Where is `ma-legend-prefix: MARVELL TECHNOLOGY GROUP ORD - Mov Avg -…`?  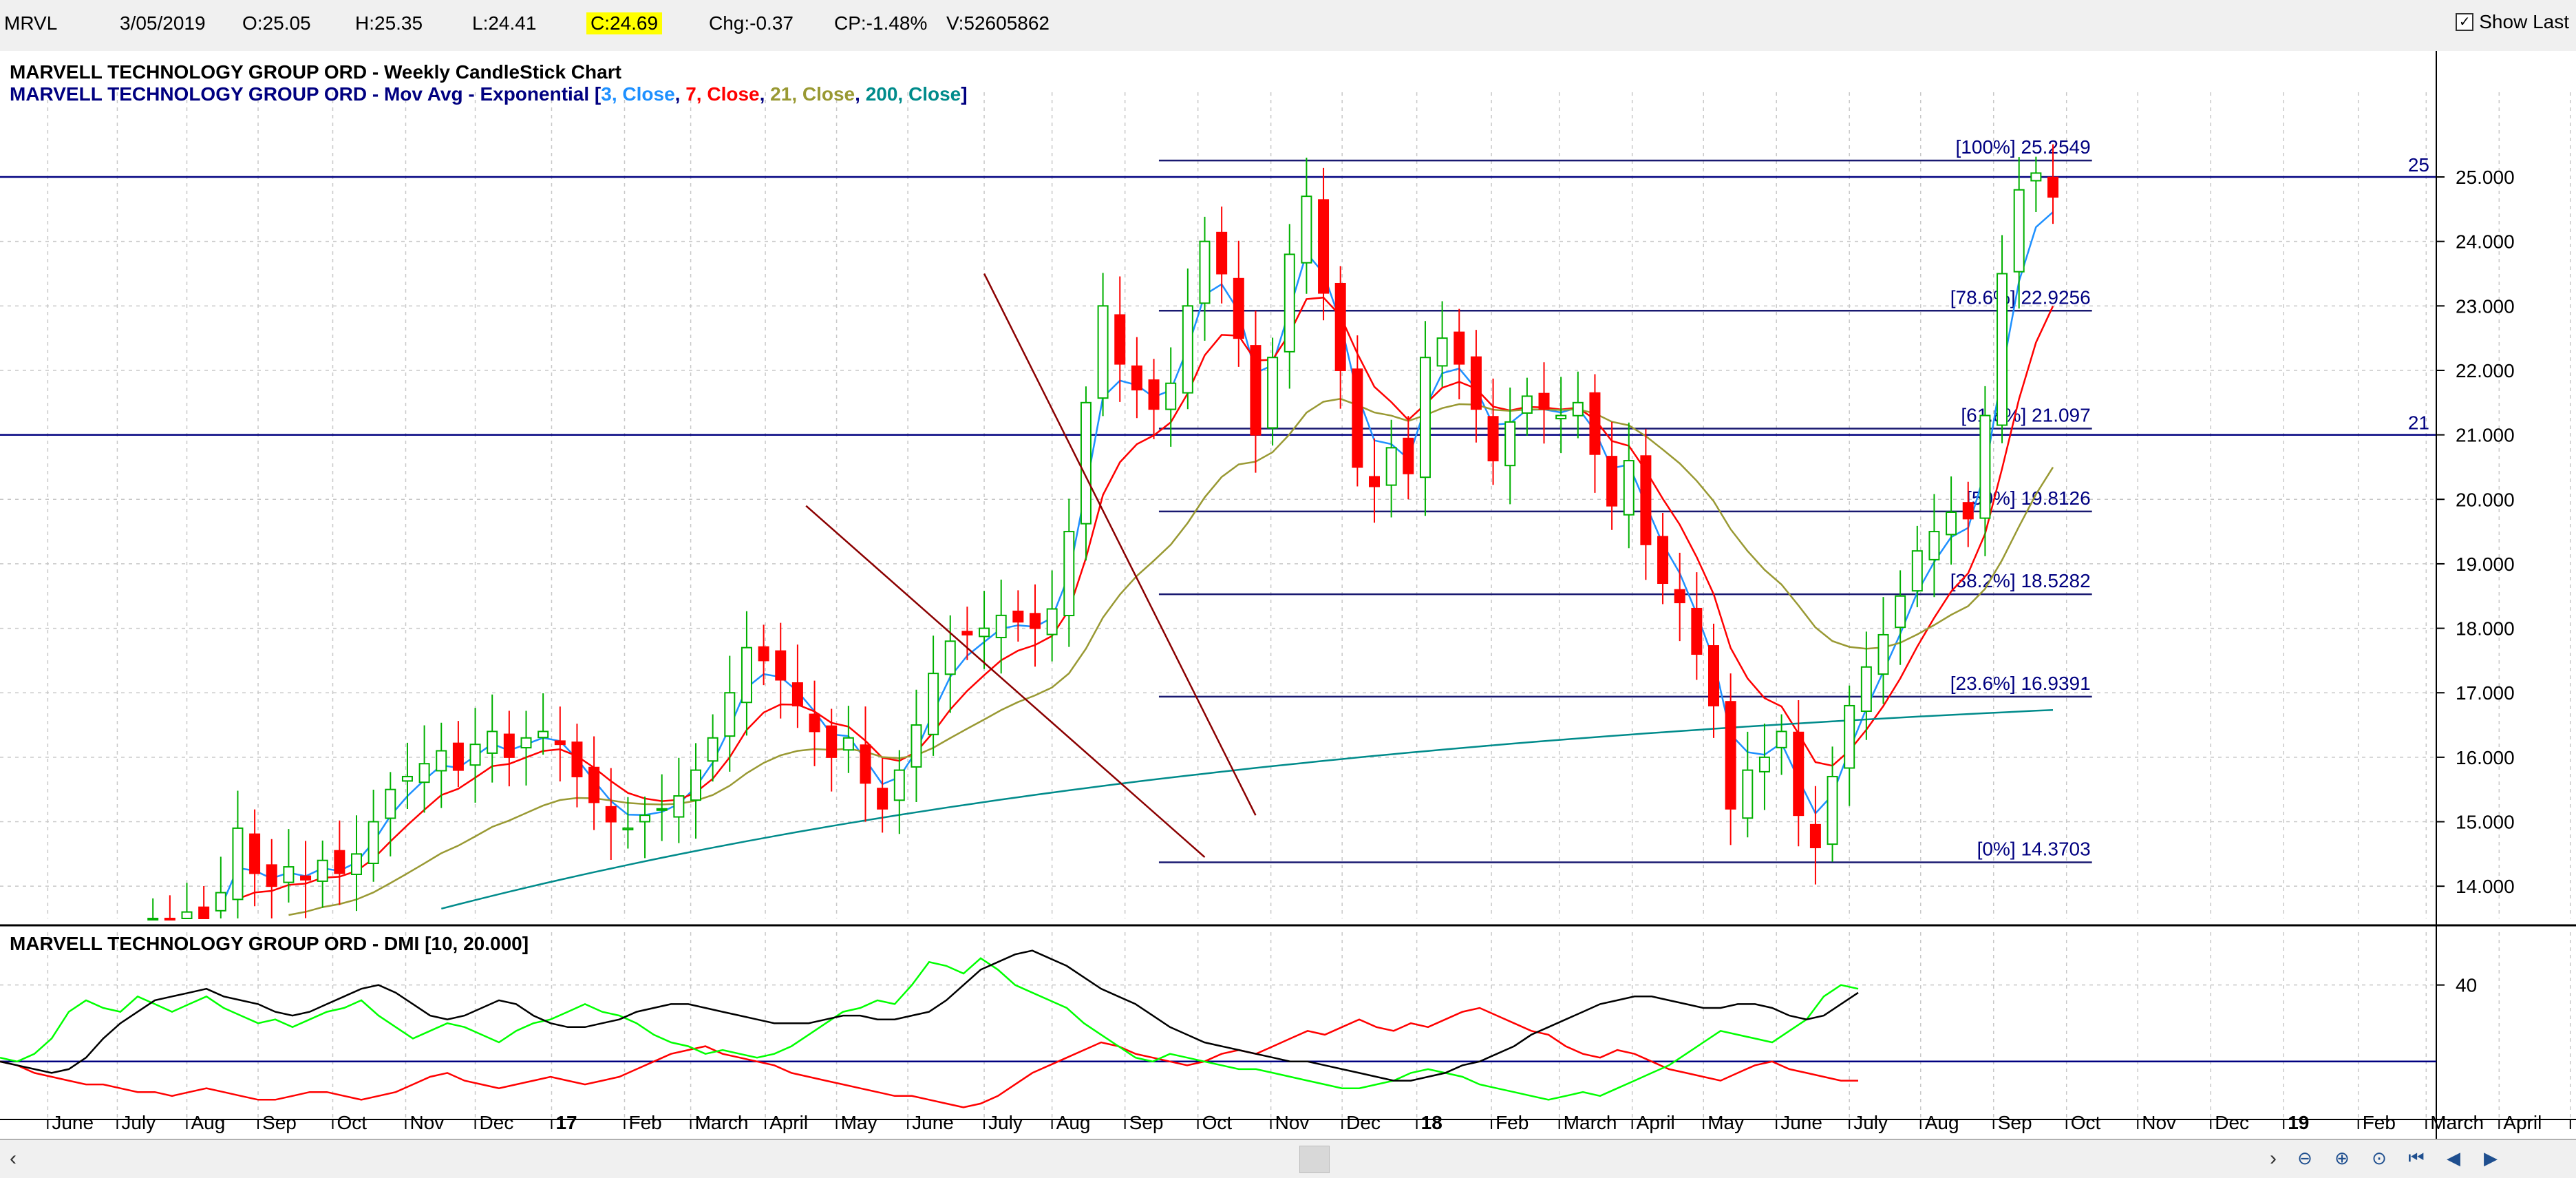
ma-legend-prefix: MARVELL TECHNOLOGY GROUP ORD - Mov Avg -… is located at coordinates (305, 94).